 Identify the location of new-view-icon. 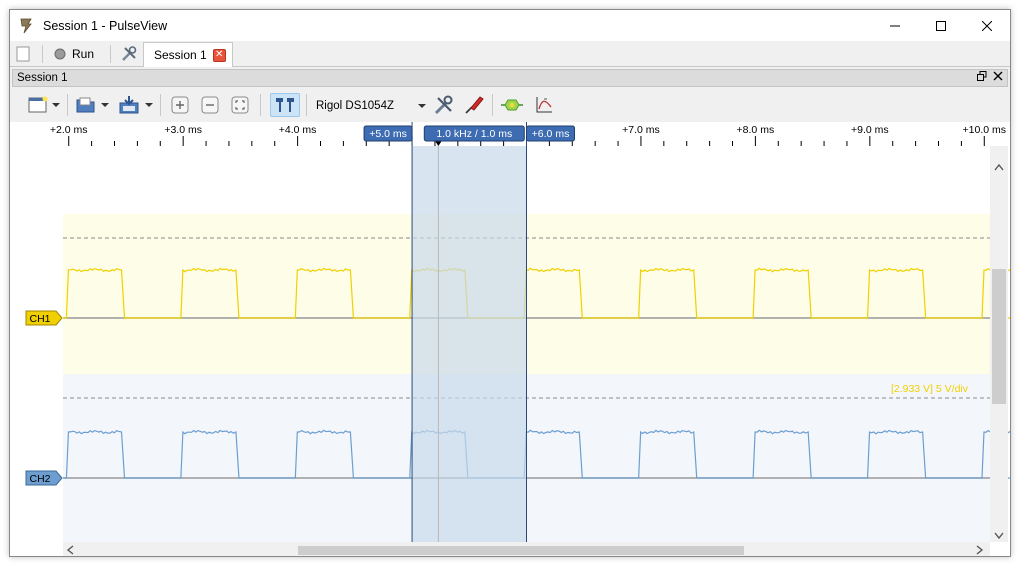
(38, 104).